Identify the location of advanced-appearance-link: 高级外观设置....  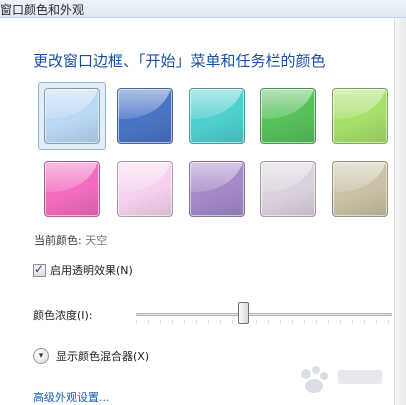
(71, 397).